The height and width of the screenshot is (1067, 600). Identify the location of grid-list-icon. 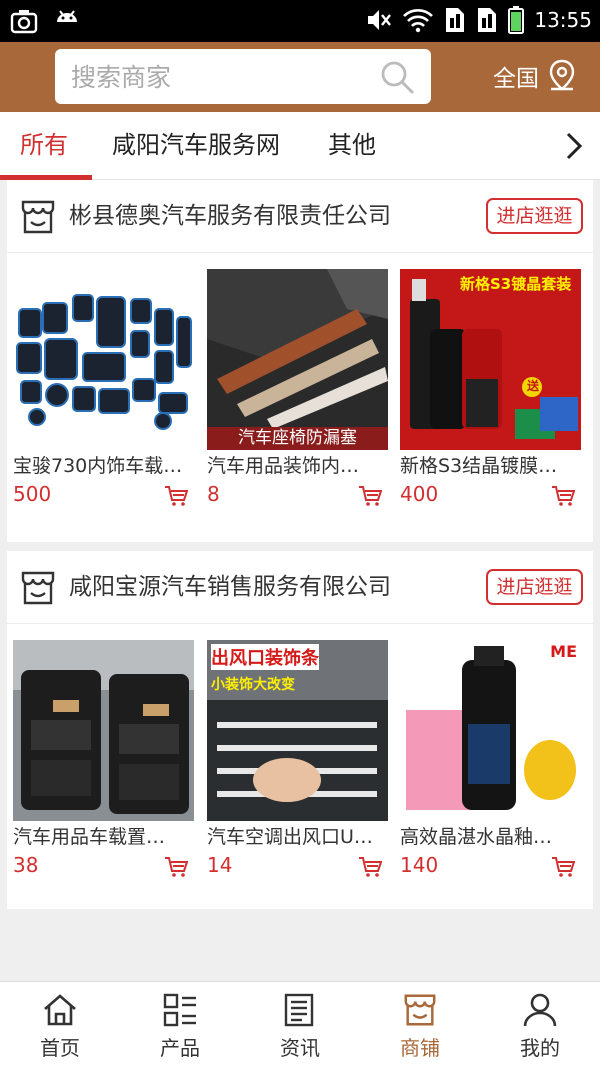
(179, 1010).